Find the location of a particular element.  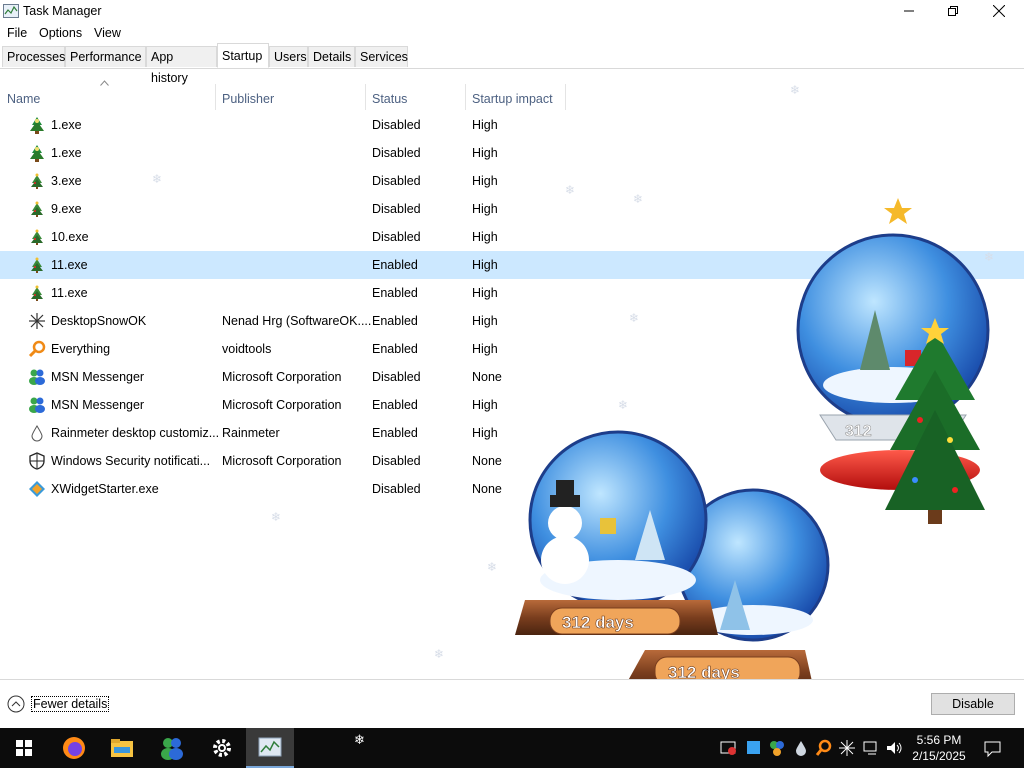

disable-button: Disable is located at coordinates (973, 704).